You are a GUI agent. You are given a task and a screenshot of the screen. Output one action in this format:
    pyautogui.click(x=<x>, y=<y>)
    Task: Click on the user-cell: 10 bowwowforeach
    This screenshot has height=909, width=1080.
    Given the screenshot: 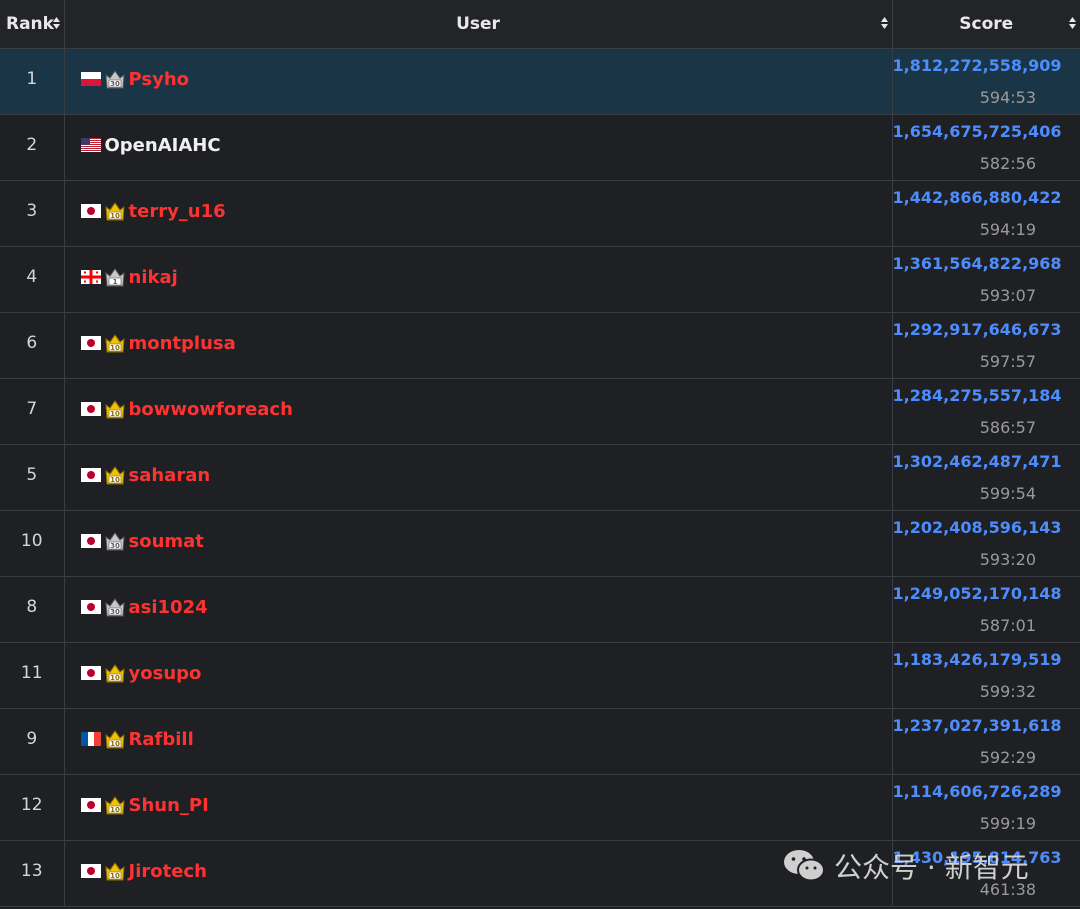 What is the action you would take?
    pyautogui.click(x=478, y=411)
    